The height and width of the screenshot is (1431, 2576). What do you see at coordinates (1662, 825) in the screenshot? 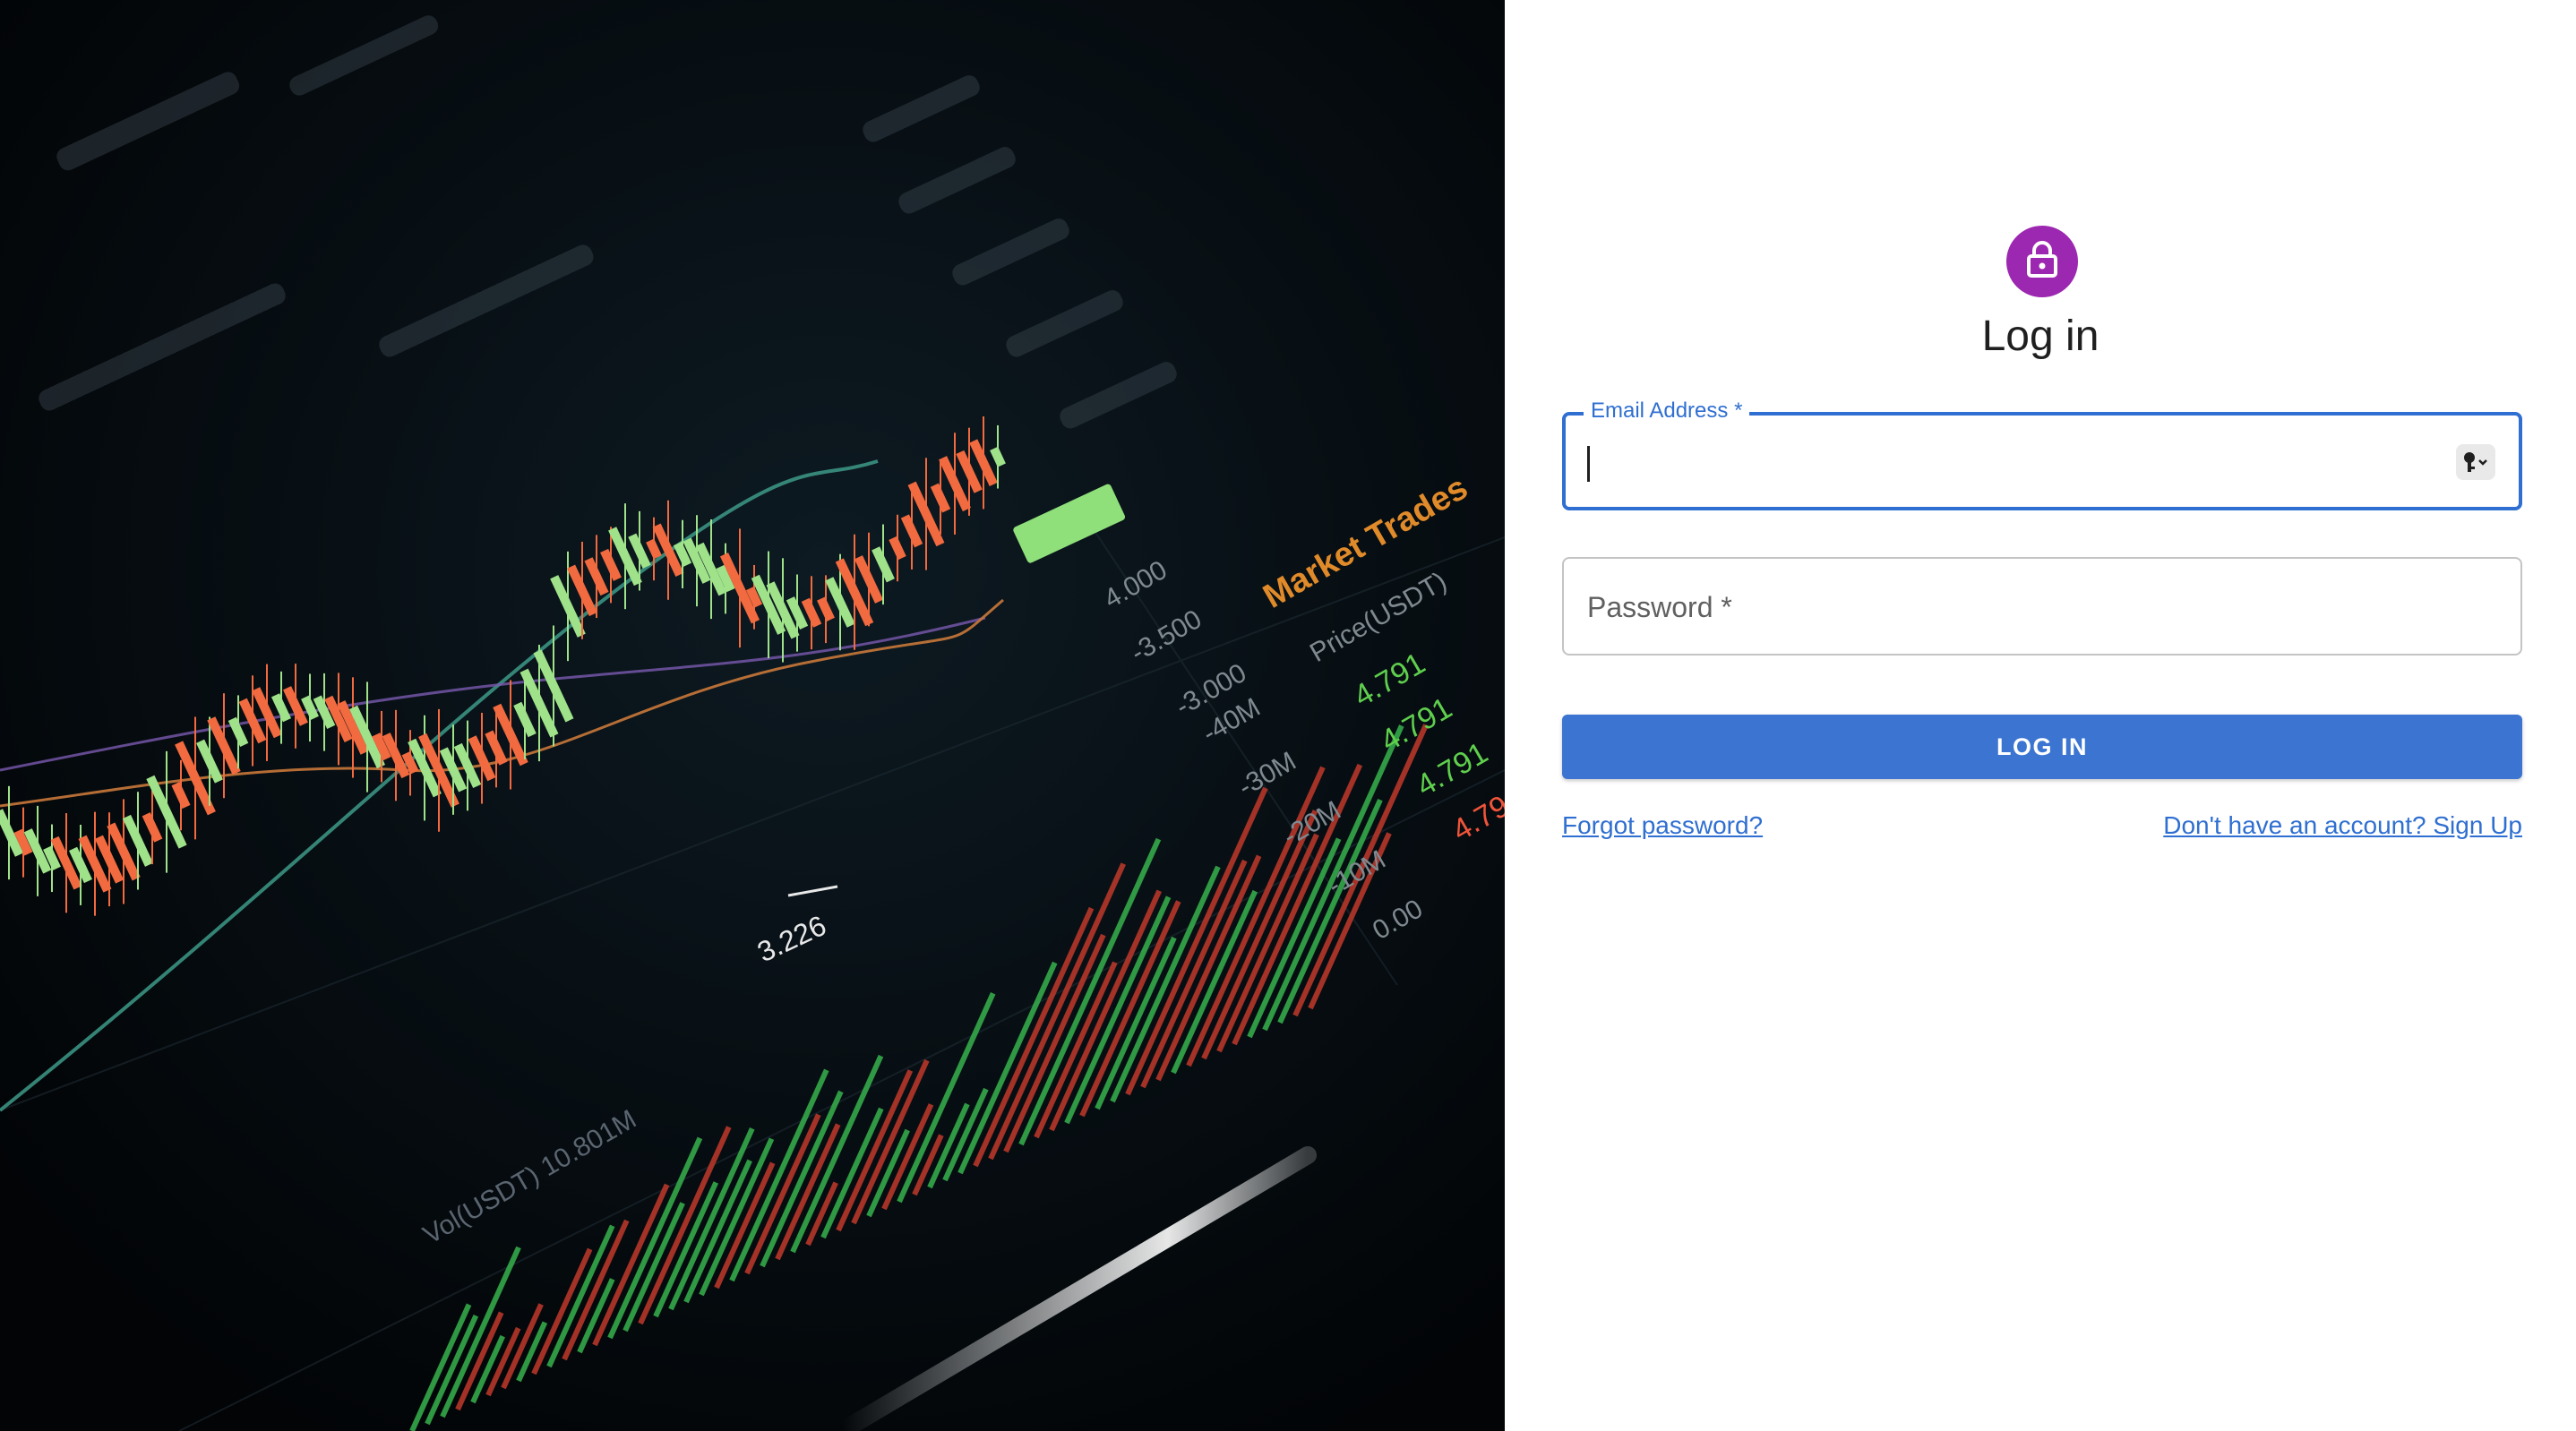
I see `forgot-password-link: Forgot password?` at bounding box center [1662, 825].